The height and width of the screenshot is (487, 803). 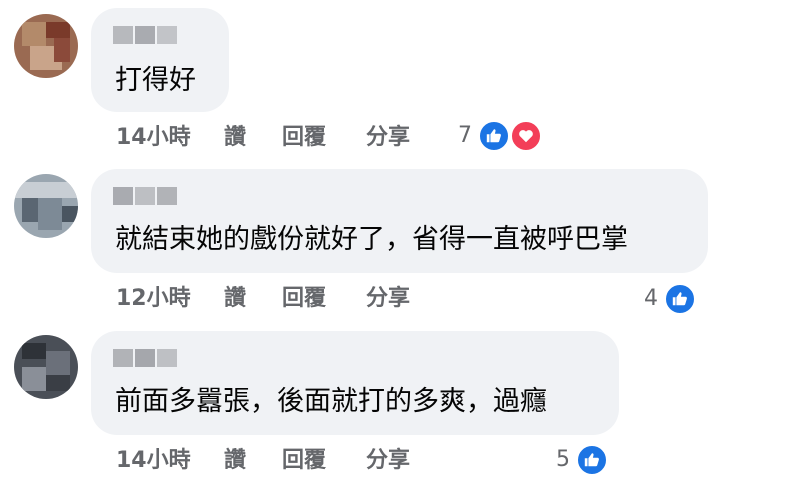 What do you see at coordinates (465, 135) in the screenshot?
I see `reaction-count: 7` at bounding box center [465, 135].